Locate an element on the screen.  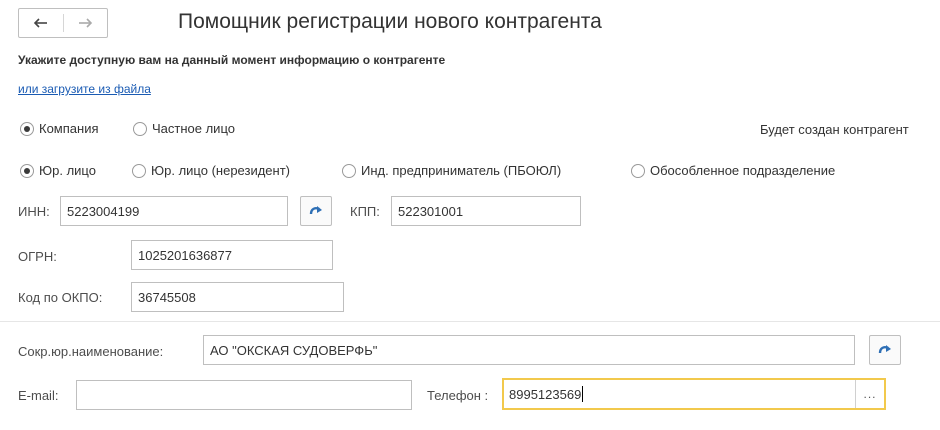
fill-by-inn-button is located at coordinates (316, 211).